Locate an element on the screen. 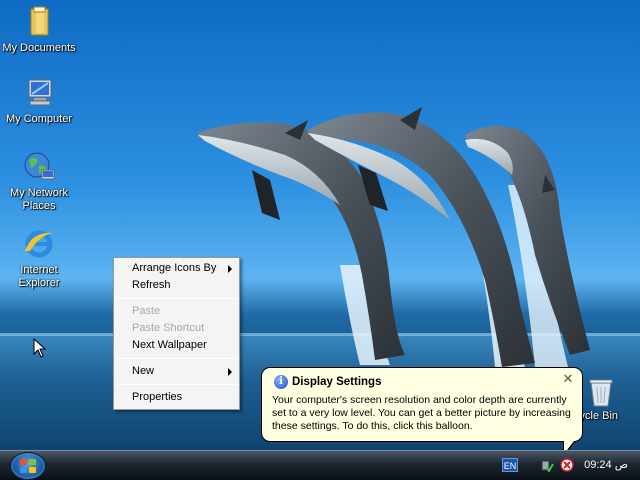 Image resolution: width=640 pixels, height=480 pixels. network-globe-icon is located at coordinates (39, 167).